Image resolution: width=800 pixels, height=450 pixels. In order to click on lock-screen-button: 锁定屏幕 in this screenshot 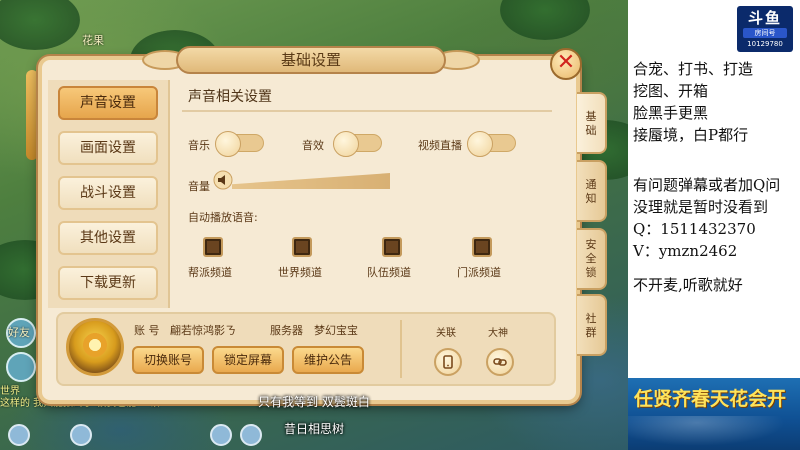, I will do `click(248, 360)`.